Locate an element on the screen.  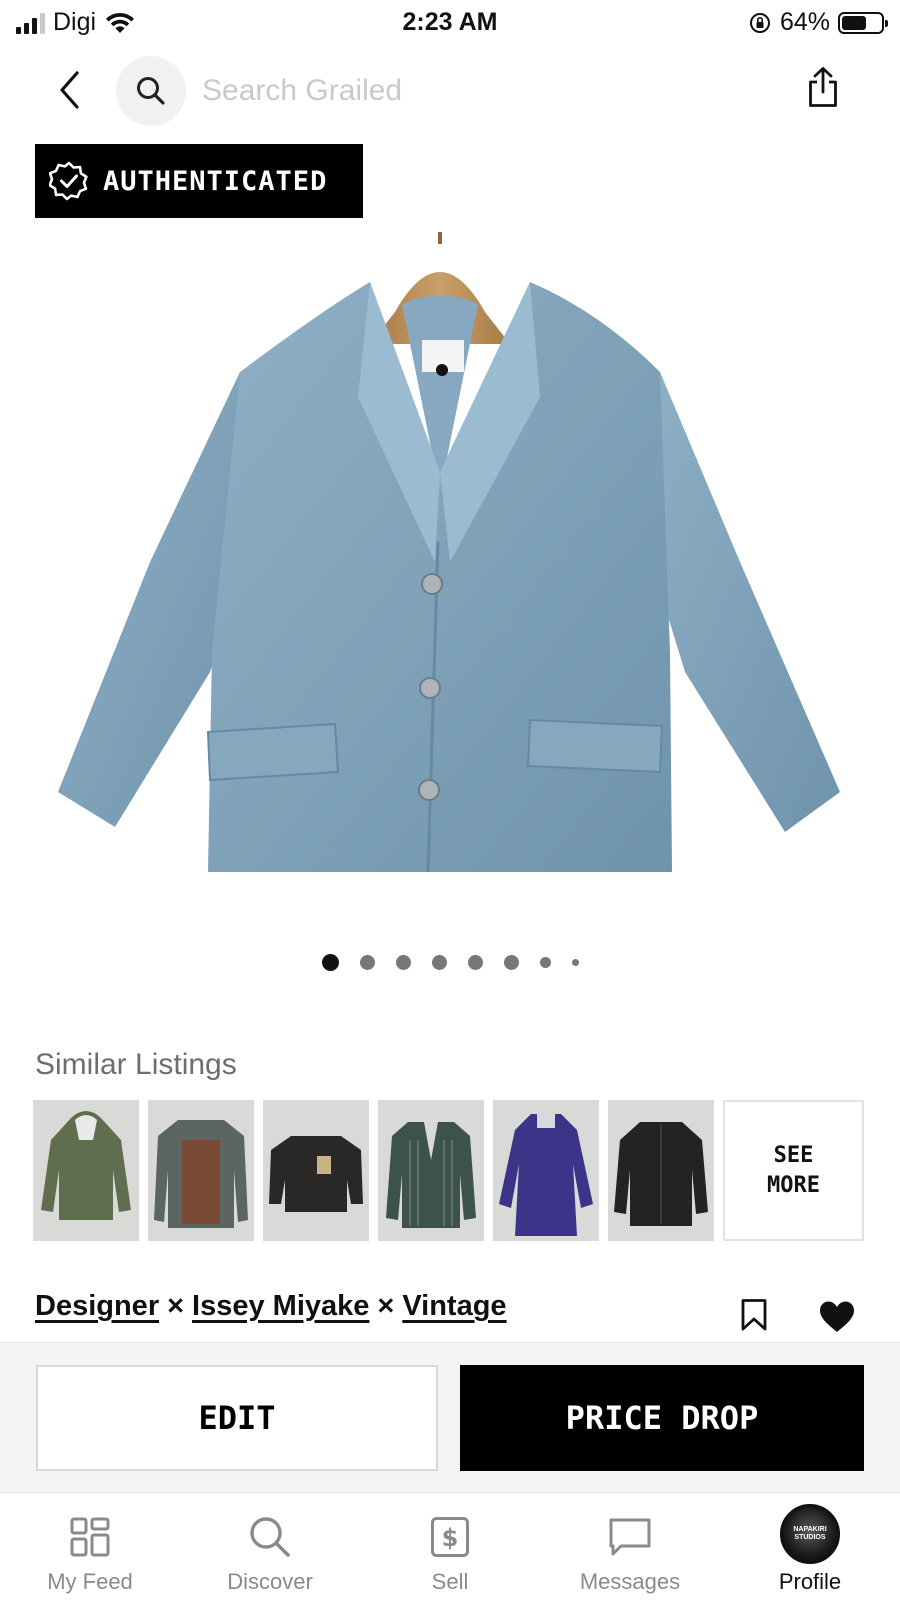
tab-label: Discover is located at coordinates (270, 1581).